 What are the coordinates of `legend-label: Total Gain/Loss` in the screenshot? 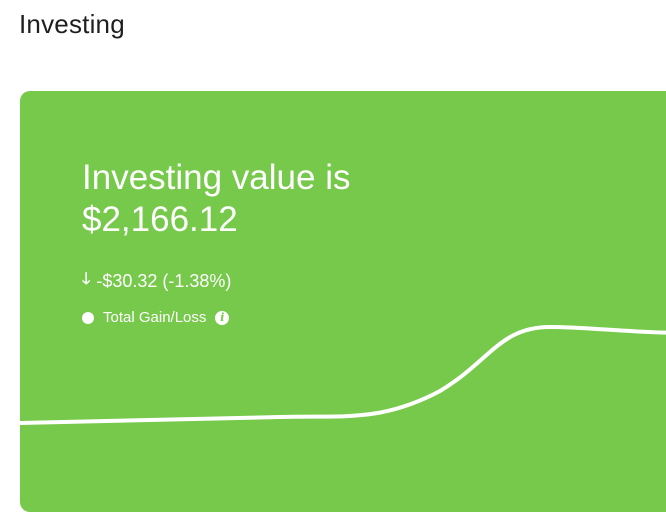 It's located at (155, 317).